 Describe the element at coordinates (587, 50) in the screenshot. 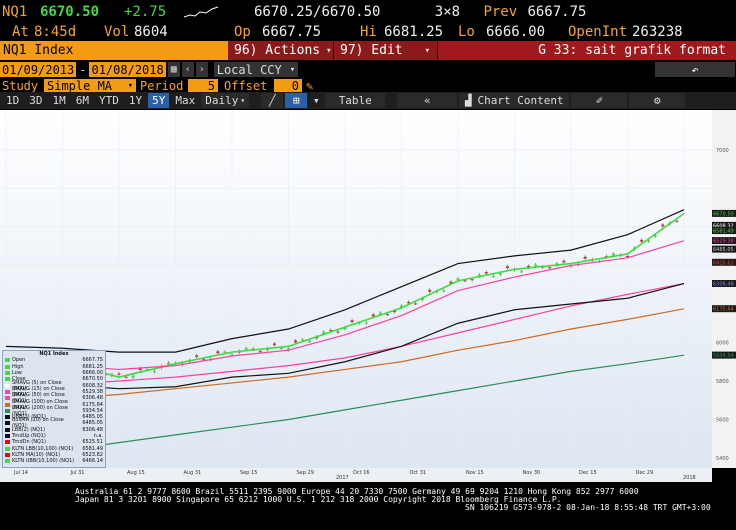

I see `graph-title: G 33: sait grafik format` at that location.